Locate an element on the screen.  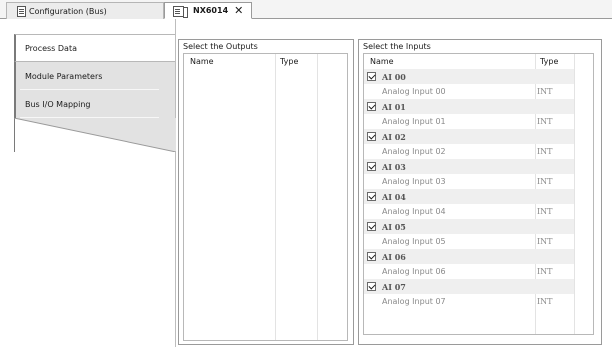
close-icon: ✕ is located at coordinates (238, 10).